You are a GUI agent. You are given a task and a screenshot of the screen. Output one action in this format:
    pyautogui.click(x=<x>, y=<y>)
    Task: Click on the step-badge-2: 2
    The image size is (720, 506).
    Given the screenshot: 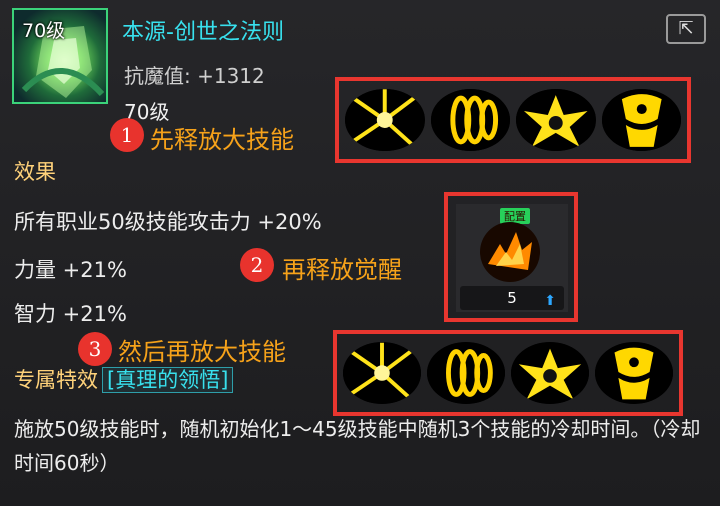 What is the action you would take?
    pyautogui.click(x=257, y=265)
    